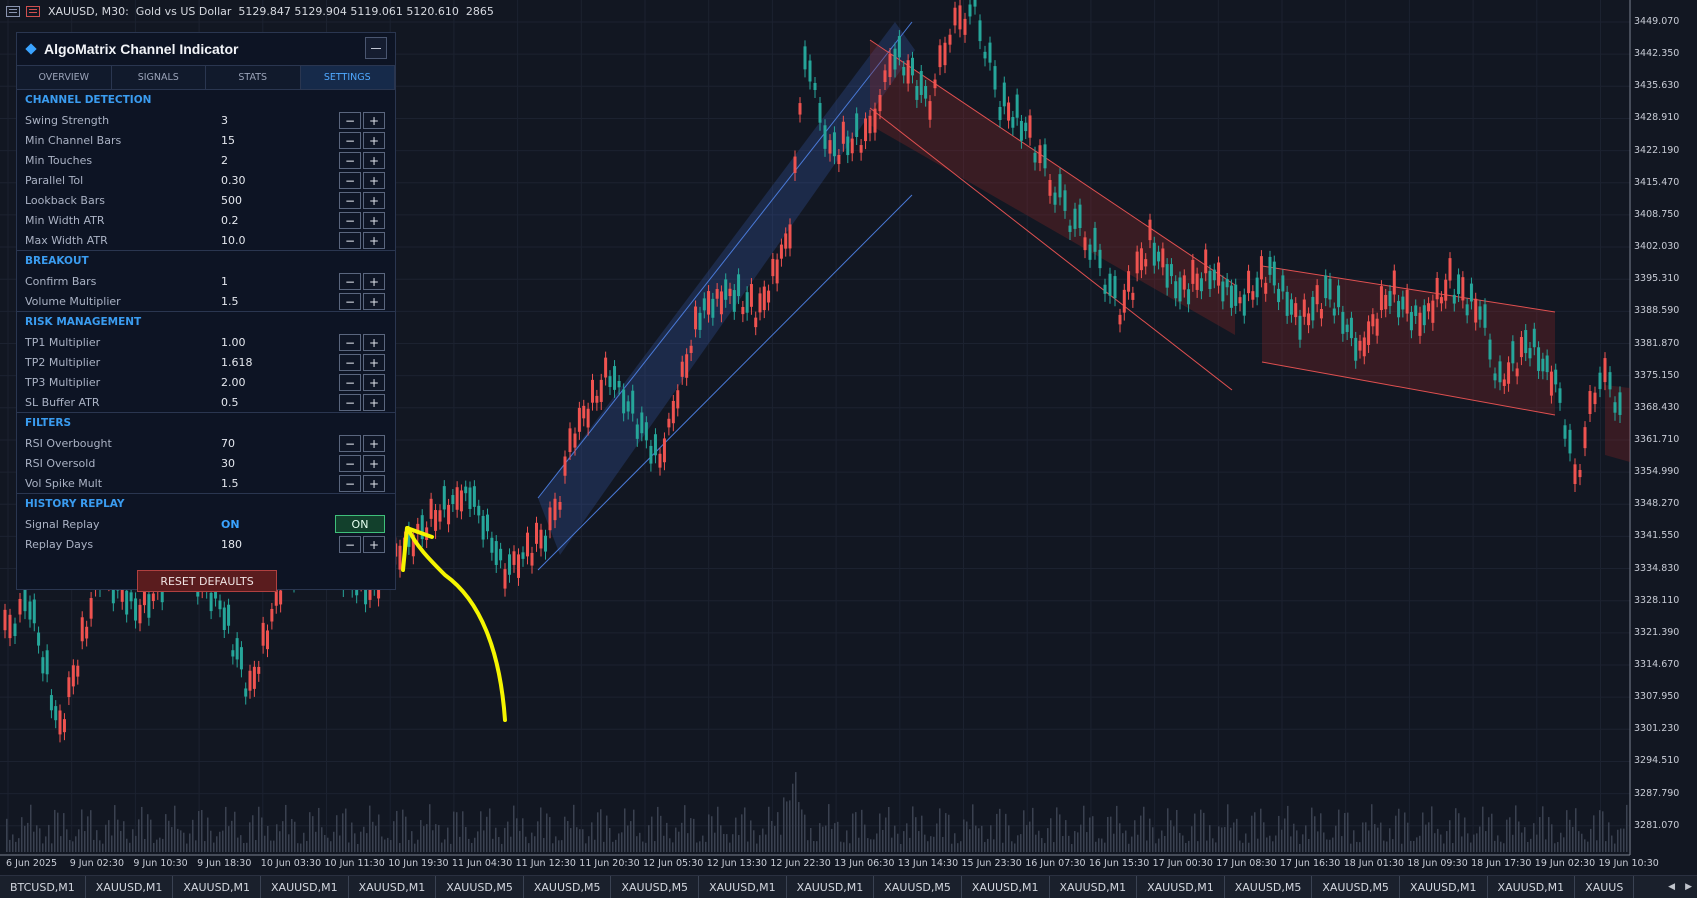 This screenshot has height=898, width=1697. Describe the element at coordinates (206, 49) in the screenshot. I see `panel-header: AlgoMatrix Channel Indicator` at that location.